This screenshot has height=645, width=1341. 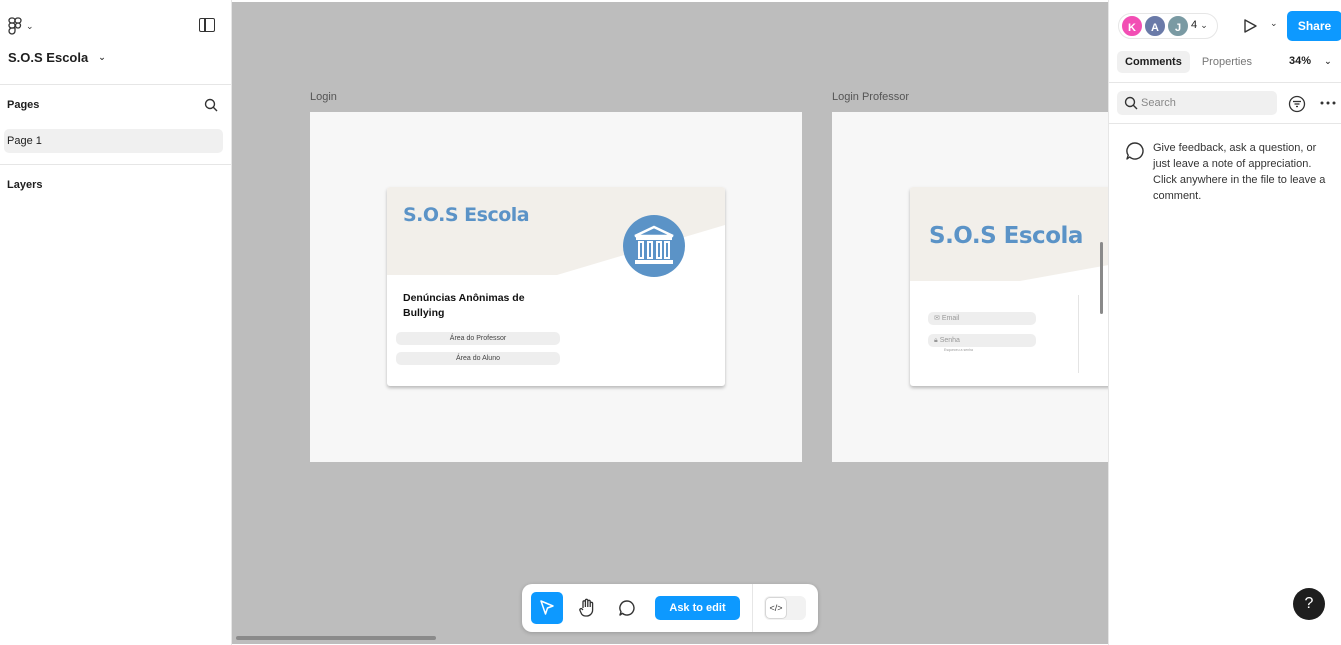 What do you see at coordinates (478, 358) in the screenshot?
I see `student-area-button: Área do Aluno` at bounding box center [478, 358].